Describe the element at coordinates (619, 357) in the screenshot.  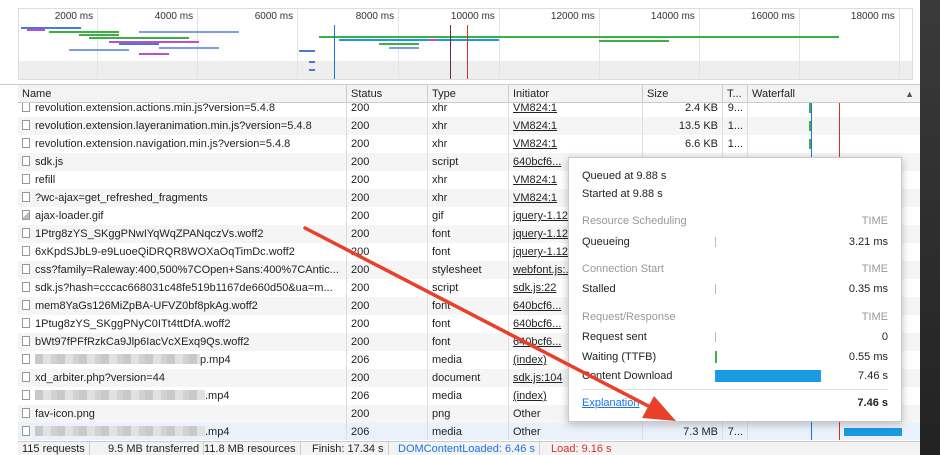
I see `timing-label: Waiting (TTFB)` at that location.